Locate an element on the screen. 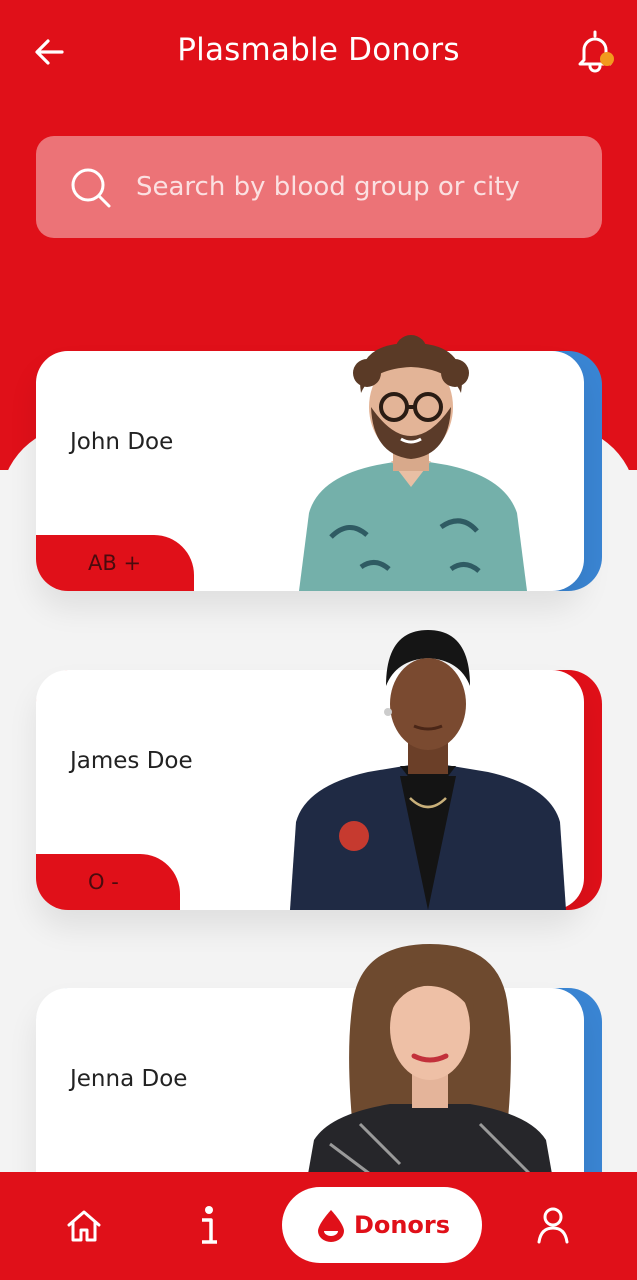 This screenshot has height=1280, width=637. nav-info is located at coordinates (209, 1226).